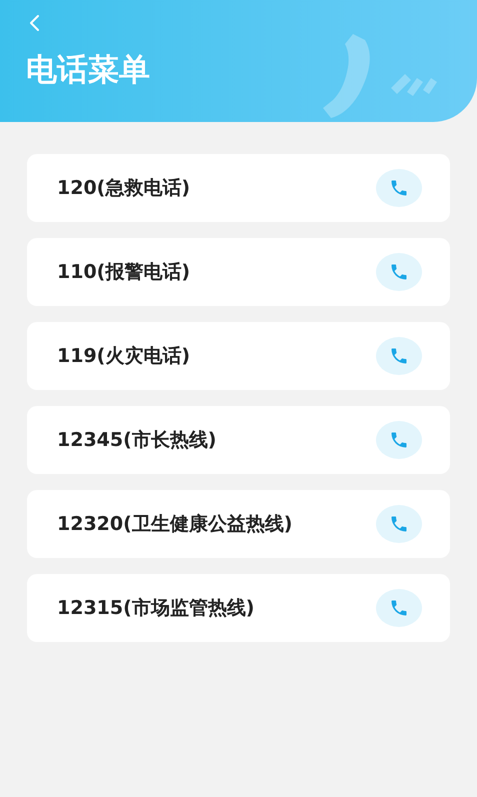  I want to click on contact-label: 119(火灾电话), so click(123, 356).